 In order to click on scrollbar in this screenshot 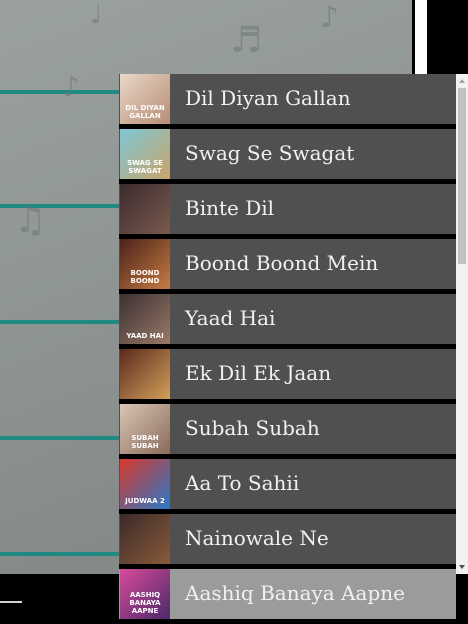, I will do `click(462, 324)`.